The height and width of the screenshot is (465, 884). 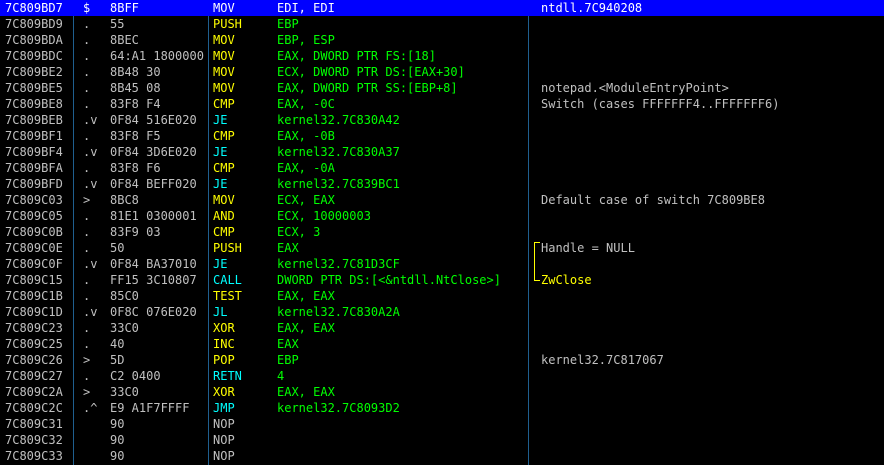 I want to click on hex-dump-cell: FF15 3C10807, so click(x=153, y=280).